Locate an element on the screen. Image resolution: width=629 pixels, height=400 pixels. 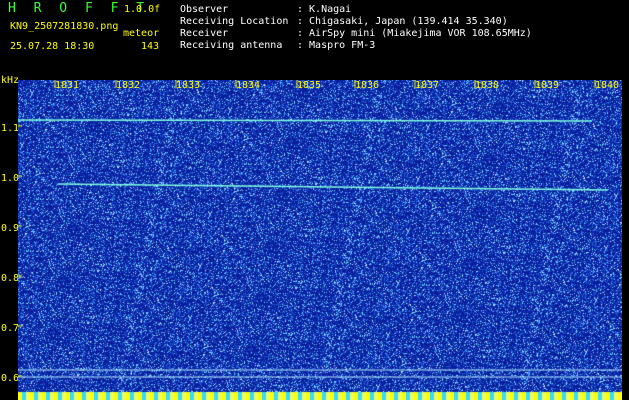
time-tick-label: 1840 is located at coordinates (607, 85).